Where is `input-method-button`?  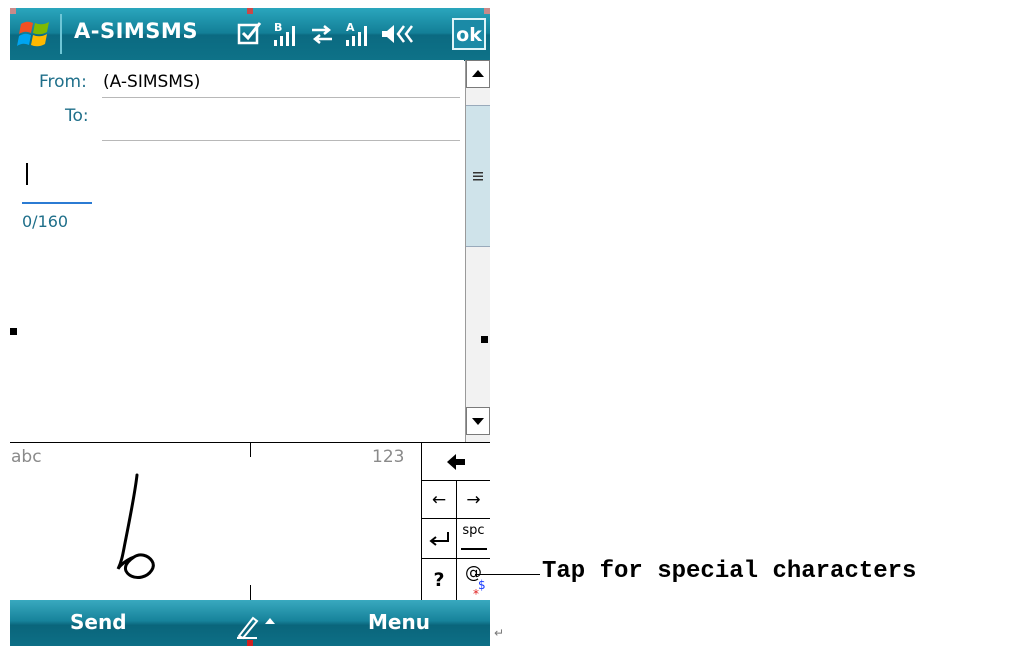
input-method-button is located at coordinates (259, 625).